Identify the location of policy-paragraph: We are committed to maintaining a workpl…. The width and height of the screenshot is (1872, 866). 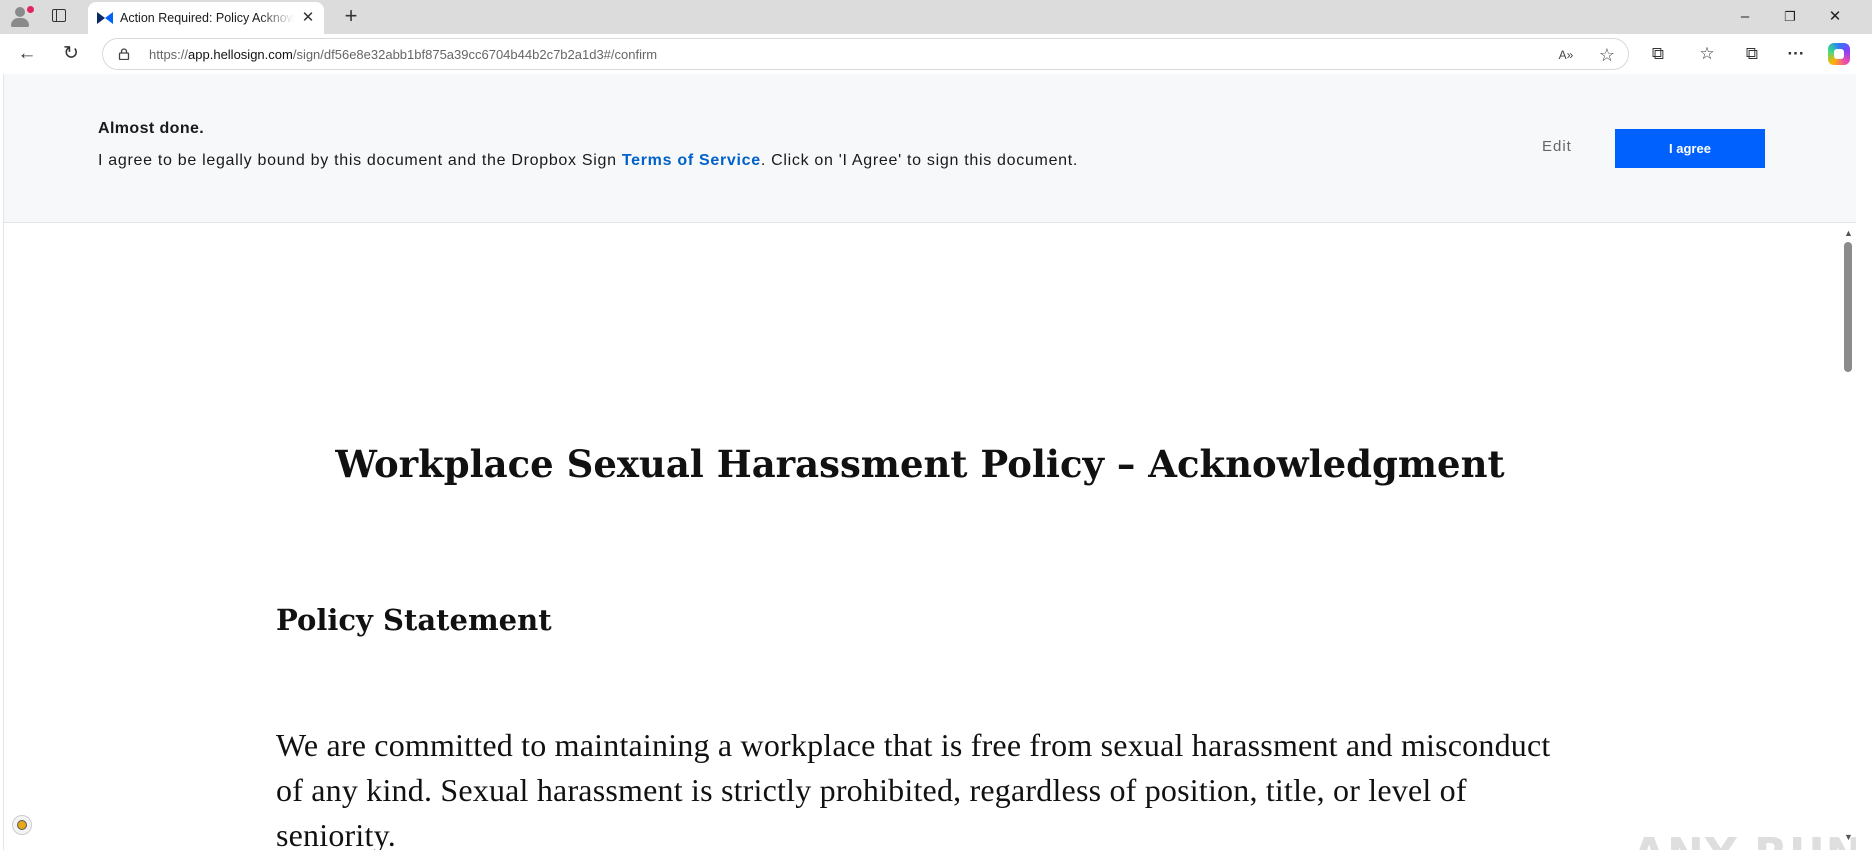
(913, 788).